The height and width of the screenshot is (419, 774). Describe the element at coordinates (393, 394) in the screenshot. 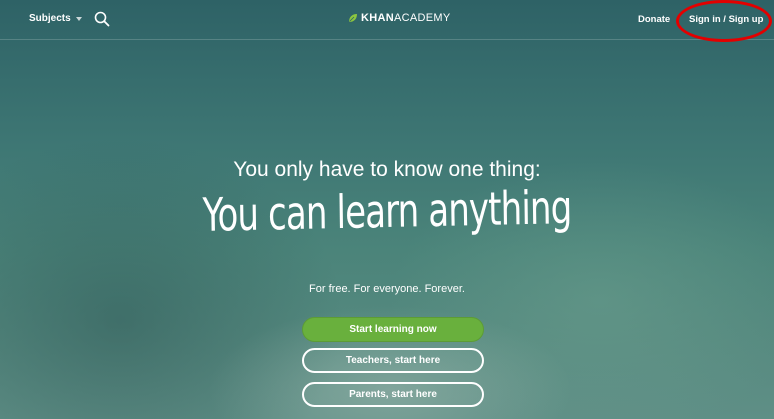

I see `parents-start-button: Parents, start here` at that location.